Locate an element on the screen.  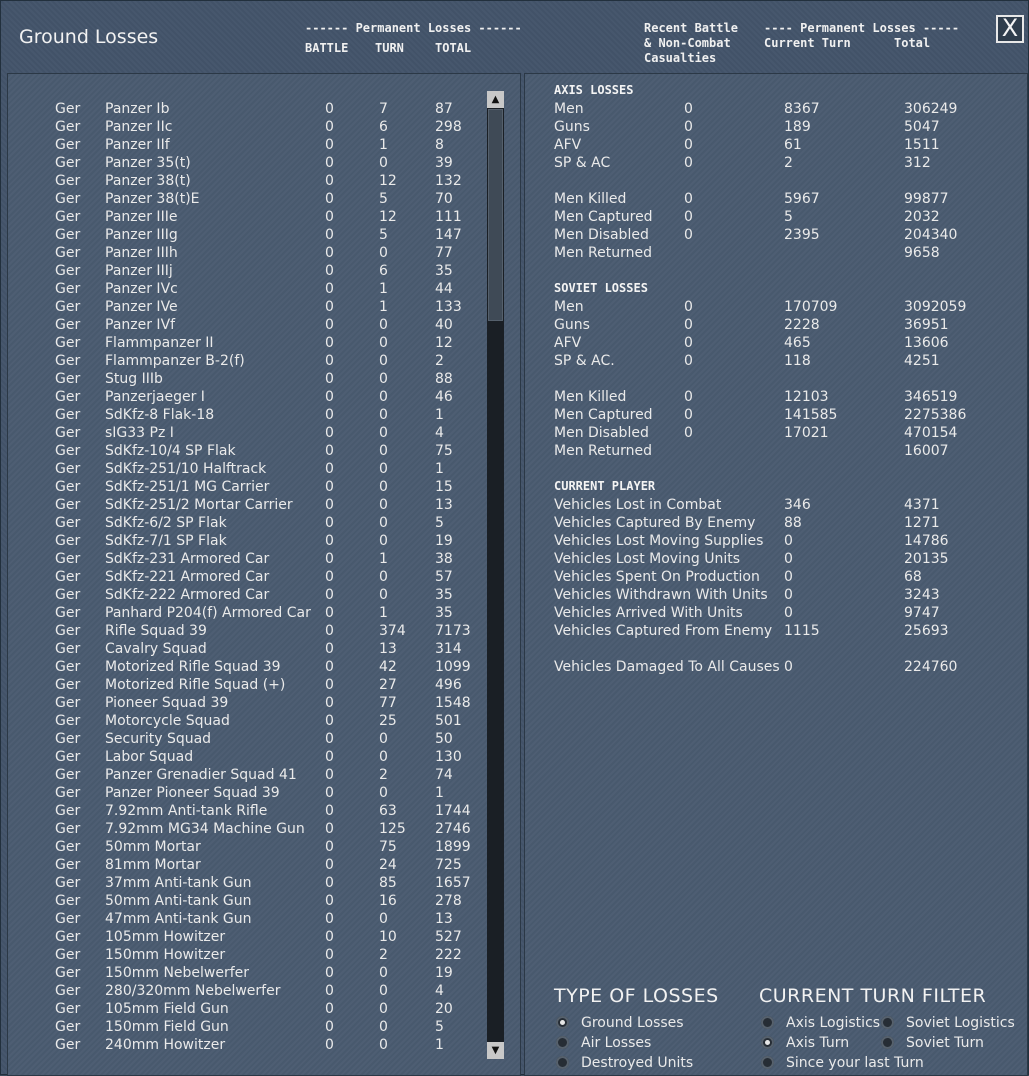
header-recent-battle-3: Casualties is located at coordinates (680, 58).